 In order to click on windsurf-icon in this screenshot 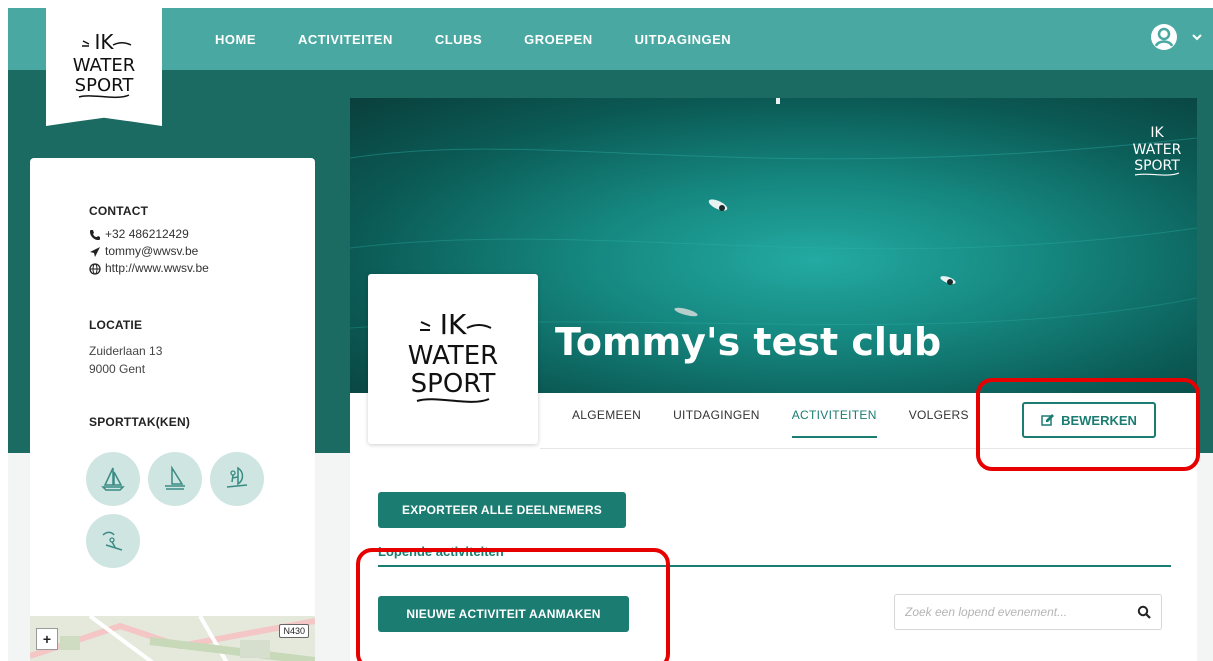, I will do `click(237, 479)`.